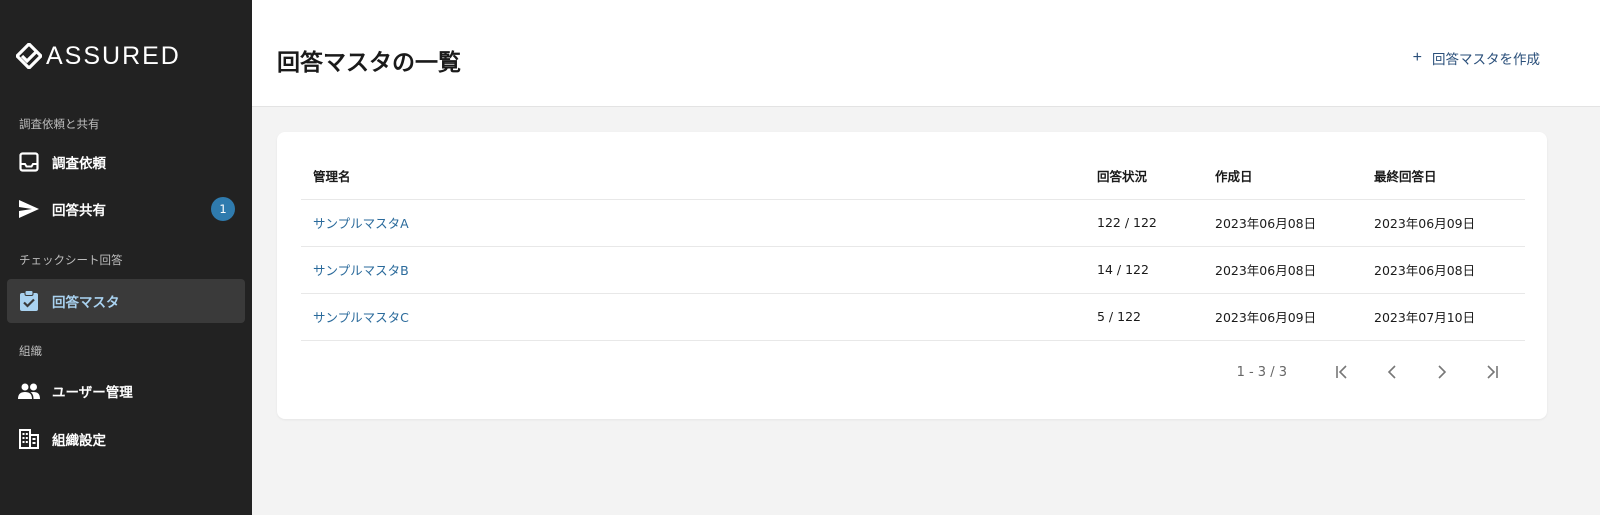  Describe the element at coordinates (79, 441) in the screenshot. I see `sidebar-item-label: 組織設定` at that location.